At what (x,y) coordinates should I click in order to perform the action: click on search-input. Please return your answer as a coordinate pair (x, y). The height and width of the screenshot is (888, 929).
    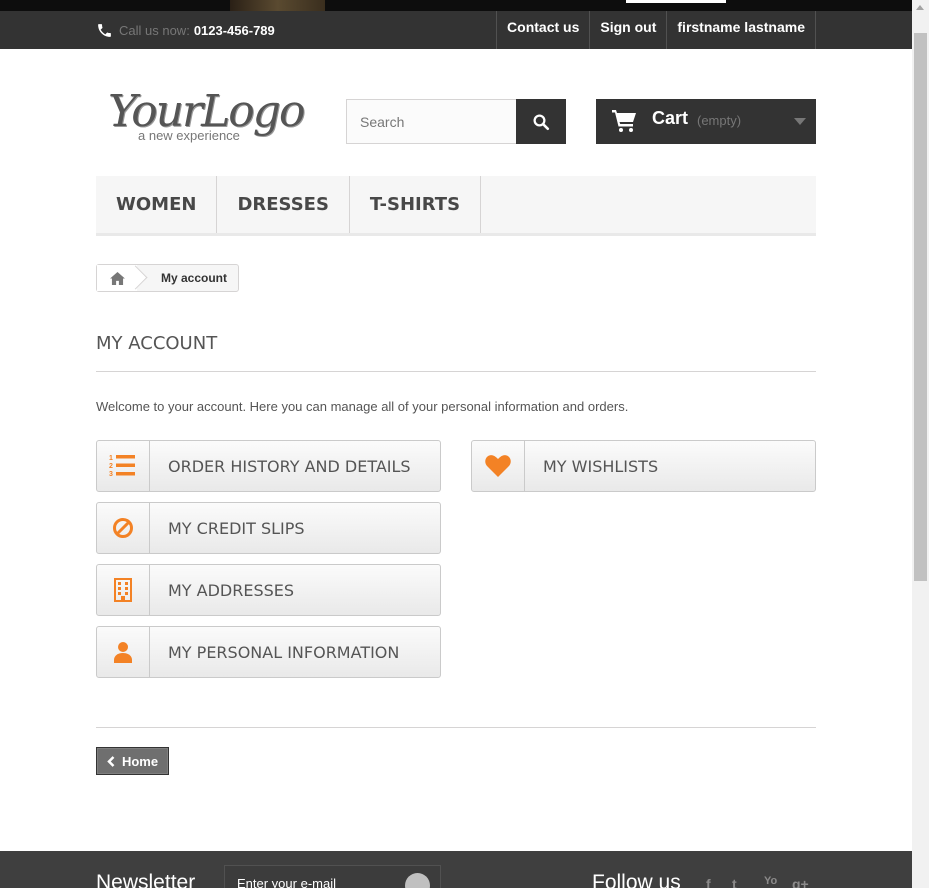
    Looking at the image, I should click on (431, 121).